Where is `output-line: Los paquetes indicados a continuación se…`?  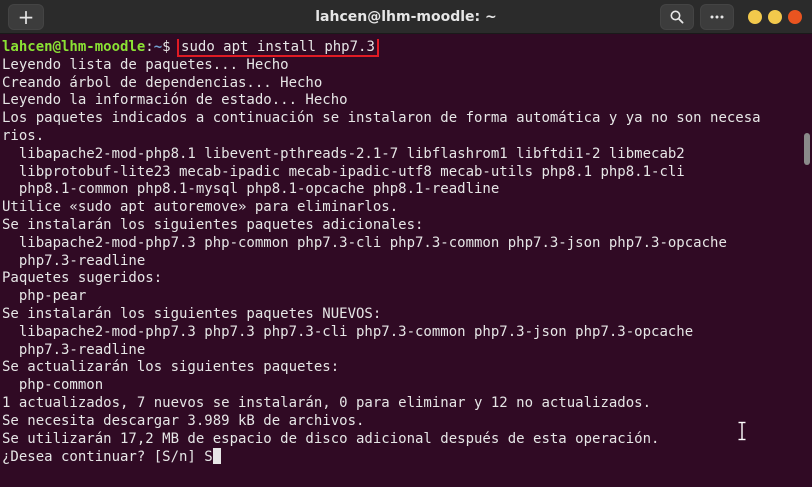
output-line: Los paquetes indicados a continuación se… is located at coordinates (381, 118).